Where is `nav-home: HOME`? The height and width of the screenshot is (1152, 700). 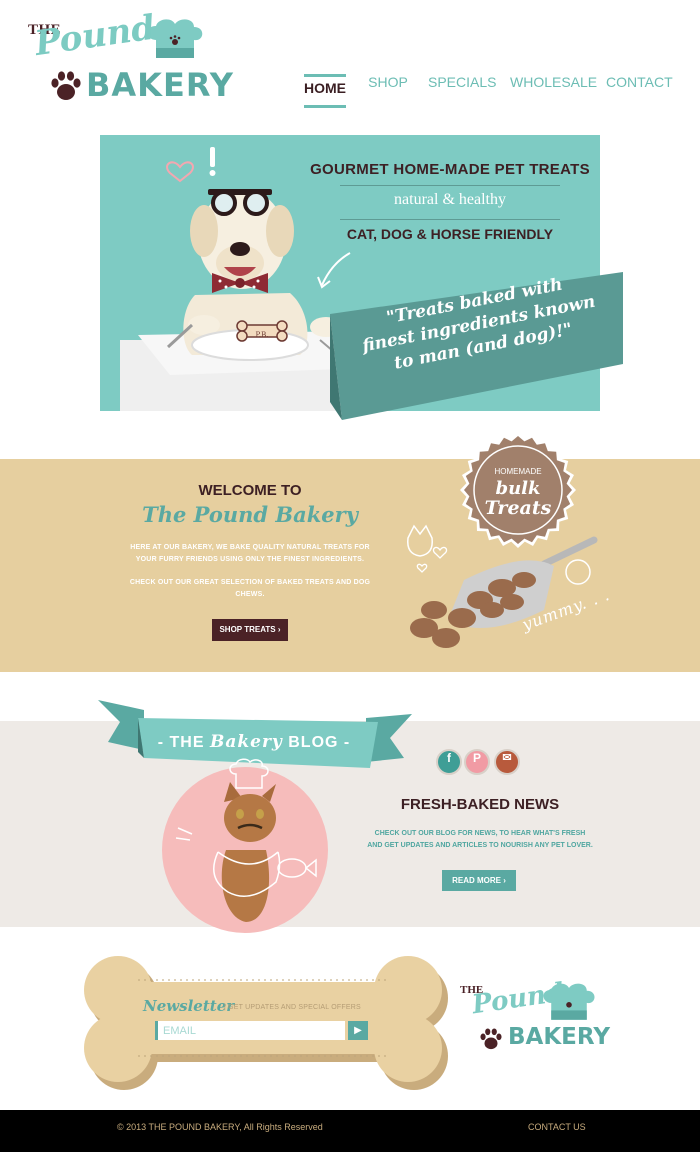
nav-home: HOME is located at coordinates (325, 91).